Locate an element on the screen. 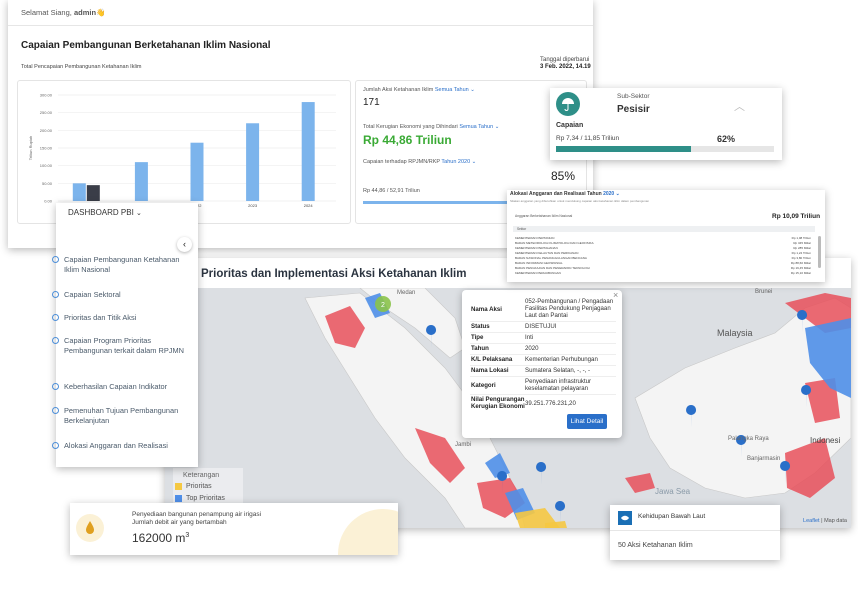  lihat-detail-button: Lihat Detail is located at coordinates (587, 421).